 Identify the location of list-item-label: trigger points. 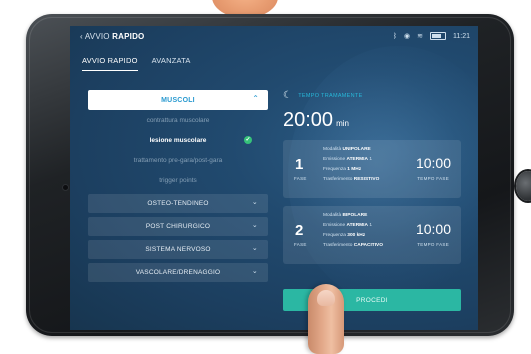
(178, 180).